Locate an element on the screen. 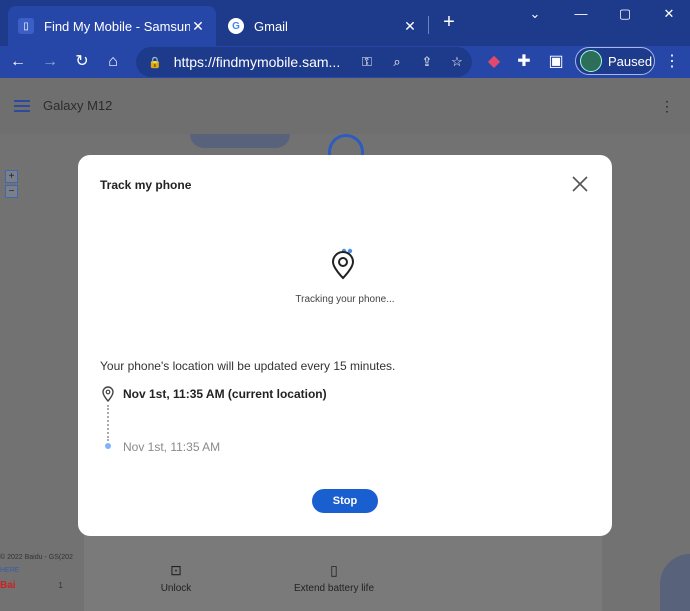  key-icon: ⚿ is located at coordinates (367, 62).